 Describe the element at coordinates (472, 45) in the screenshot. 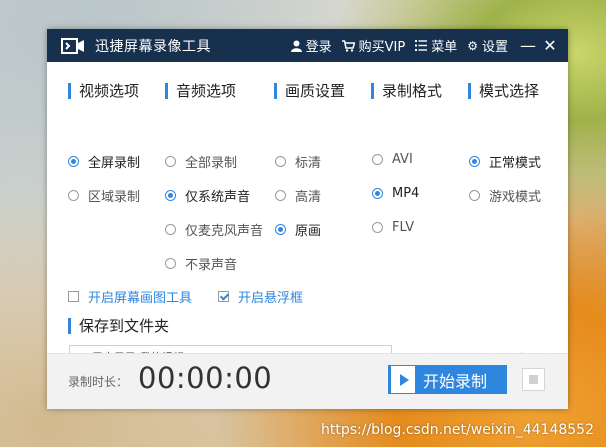

I see `gear-icon: ⚙` at that location.